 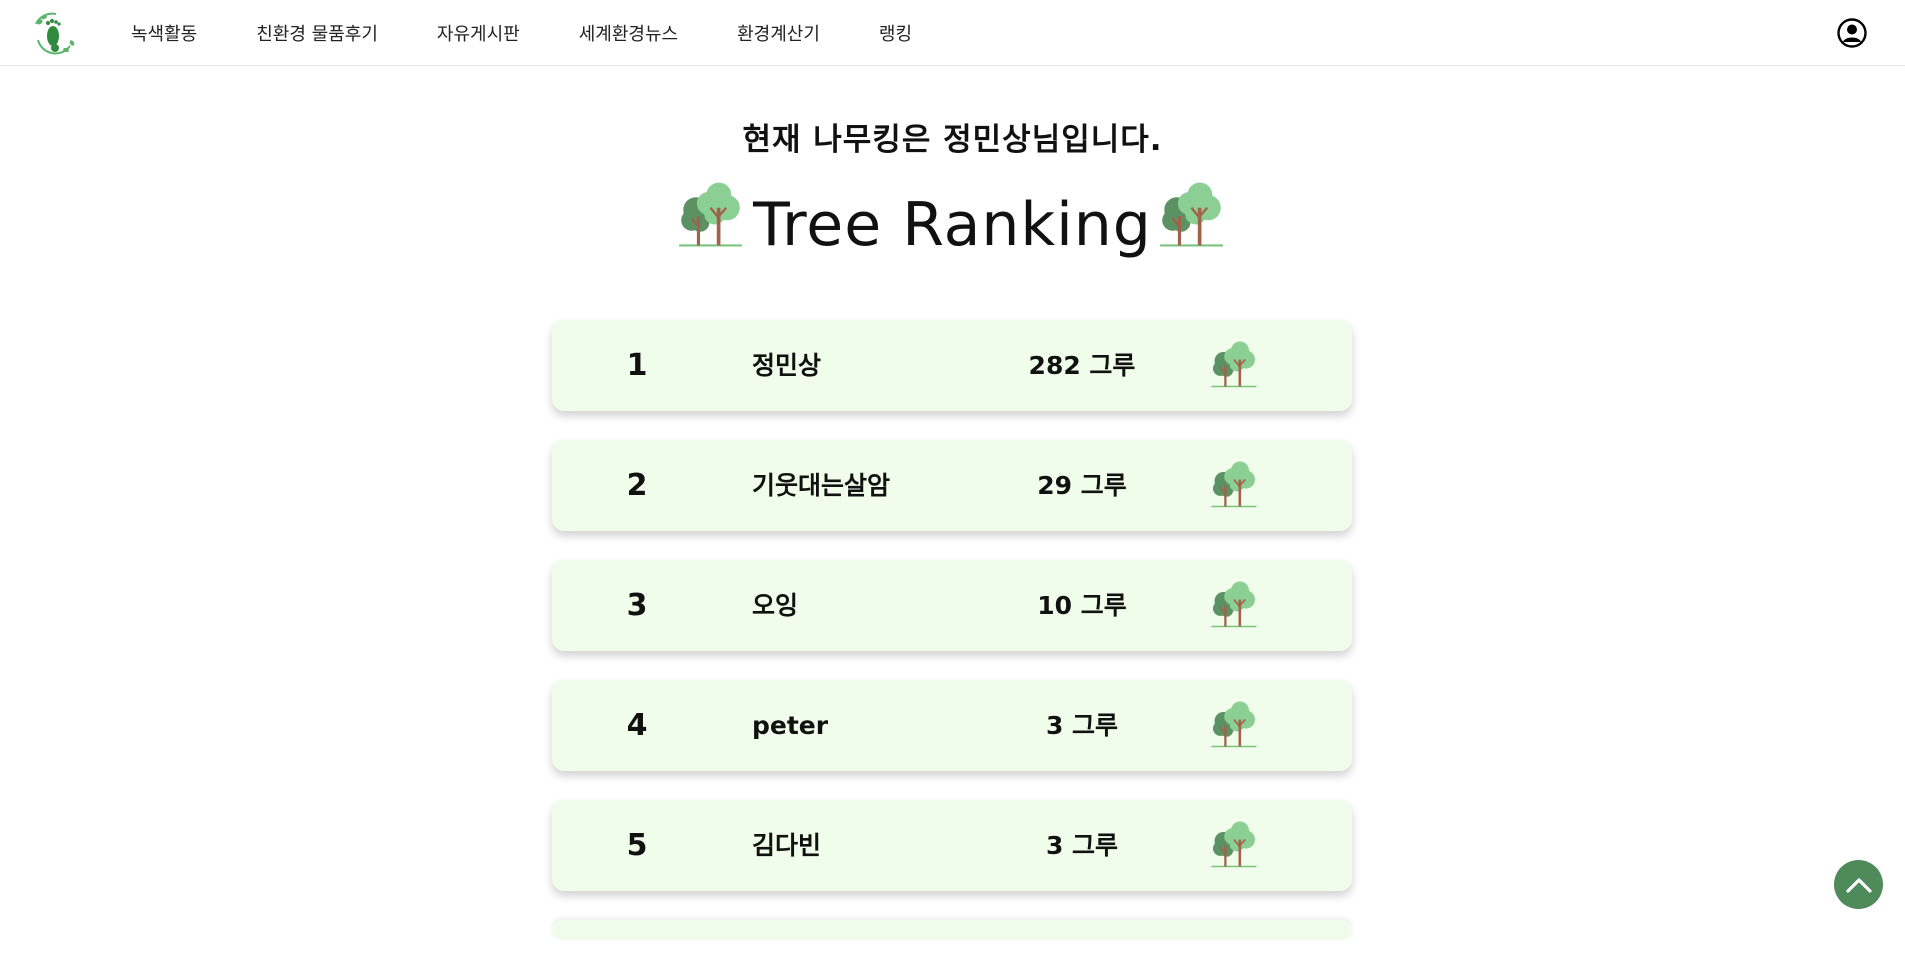 I want to click on scroll-to-top-button, so click(x=1858, y=884).